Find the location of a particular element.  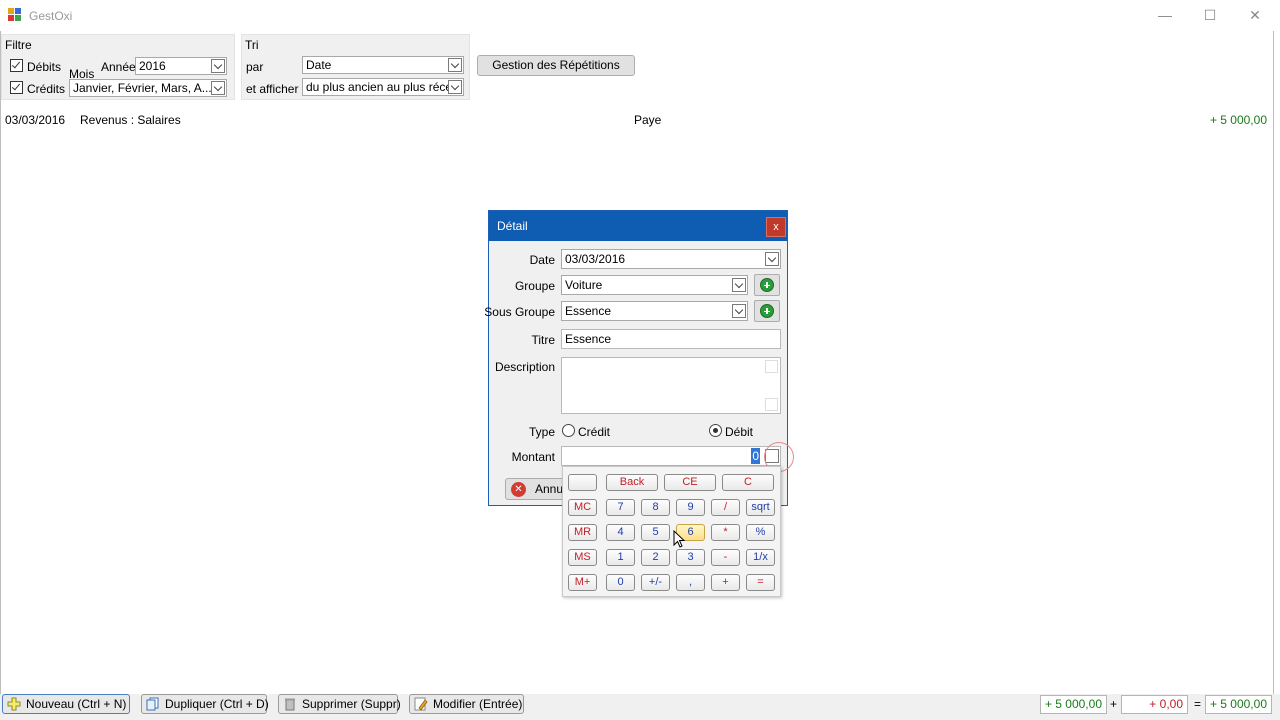

credit-radio is located at coordinates (568, 430).